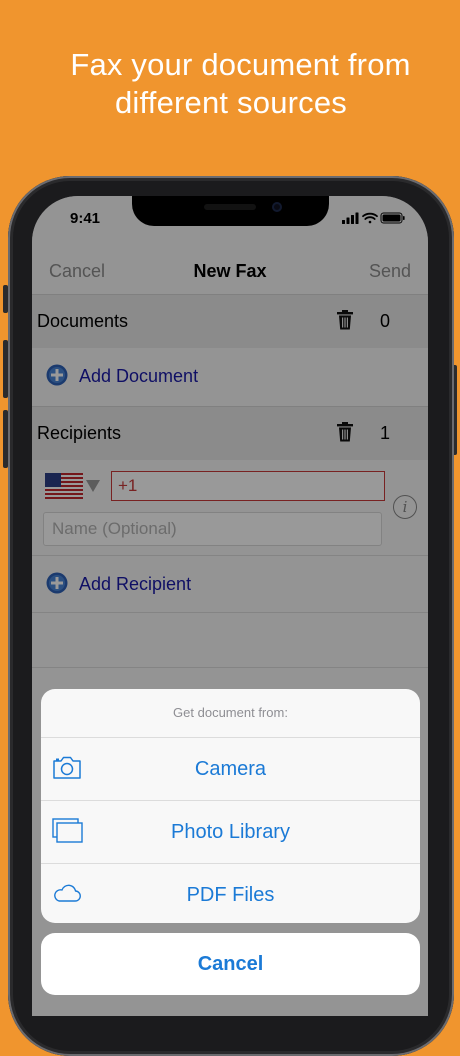 This screenshot has width=460, height=1056. Describe the element at coordinates (67, 830) in the screenshot. I see `photo-library-icon` at that location.